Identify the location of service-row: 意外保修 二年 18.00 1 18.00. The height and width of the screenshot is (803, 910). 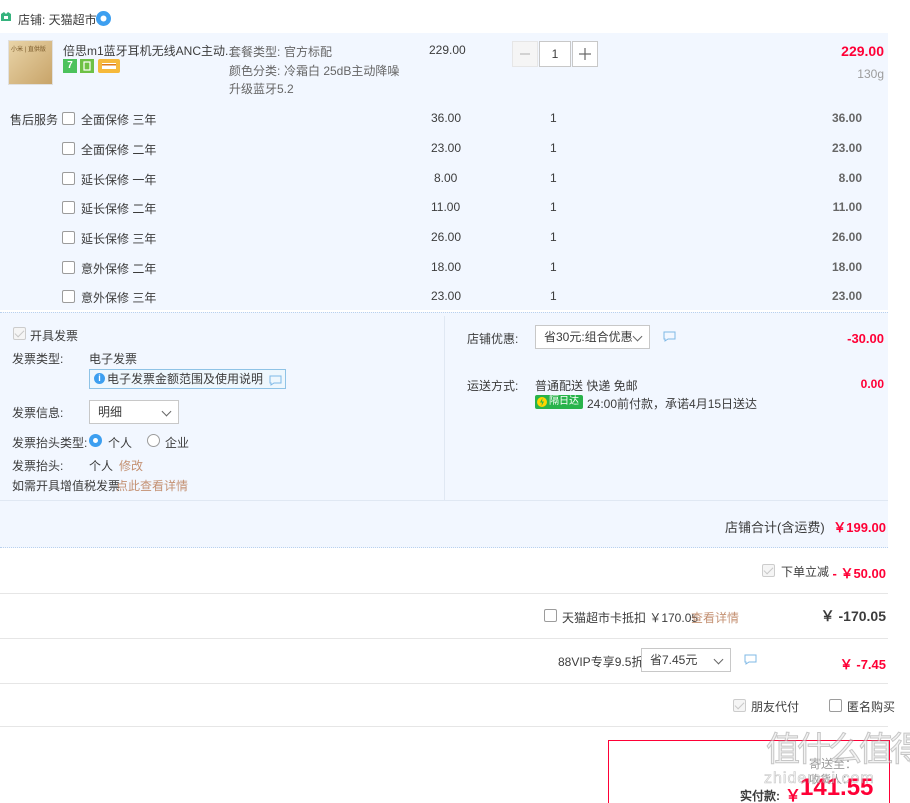
(444, 267).